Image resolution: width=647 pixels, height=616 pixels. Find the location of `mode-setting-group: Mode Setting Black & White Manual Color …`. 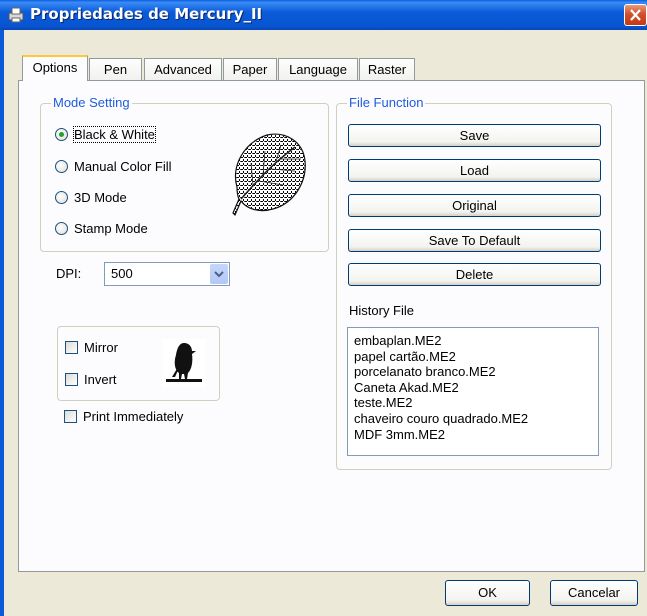

mode-setting-group: Mode Setting Black & White Manual Color … is located at coordinates (184, 173).